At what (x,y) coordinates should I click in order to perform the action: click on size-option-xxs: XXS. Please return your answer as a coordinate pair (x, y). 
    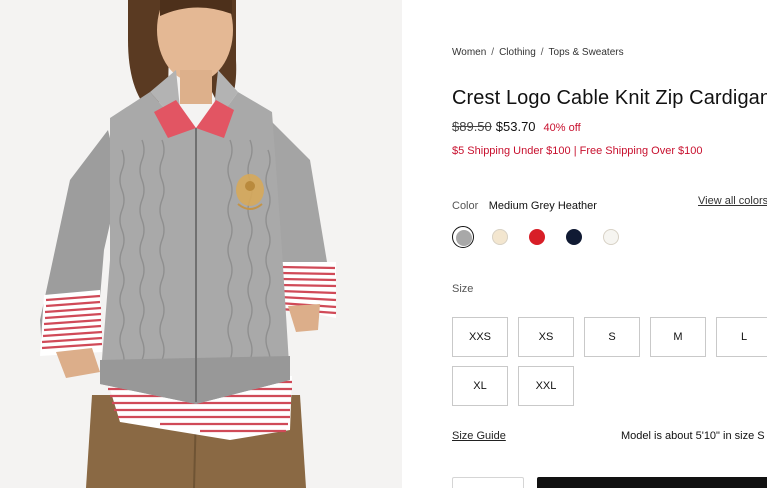
    Looking at the image, I should click on (480, 337).